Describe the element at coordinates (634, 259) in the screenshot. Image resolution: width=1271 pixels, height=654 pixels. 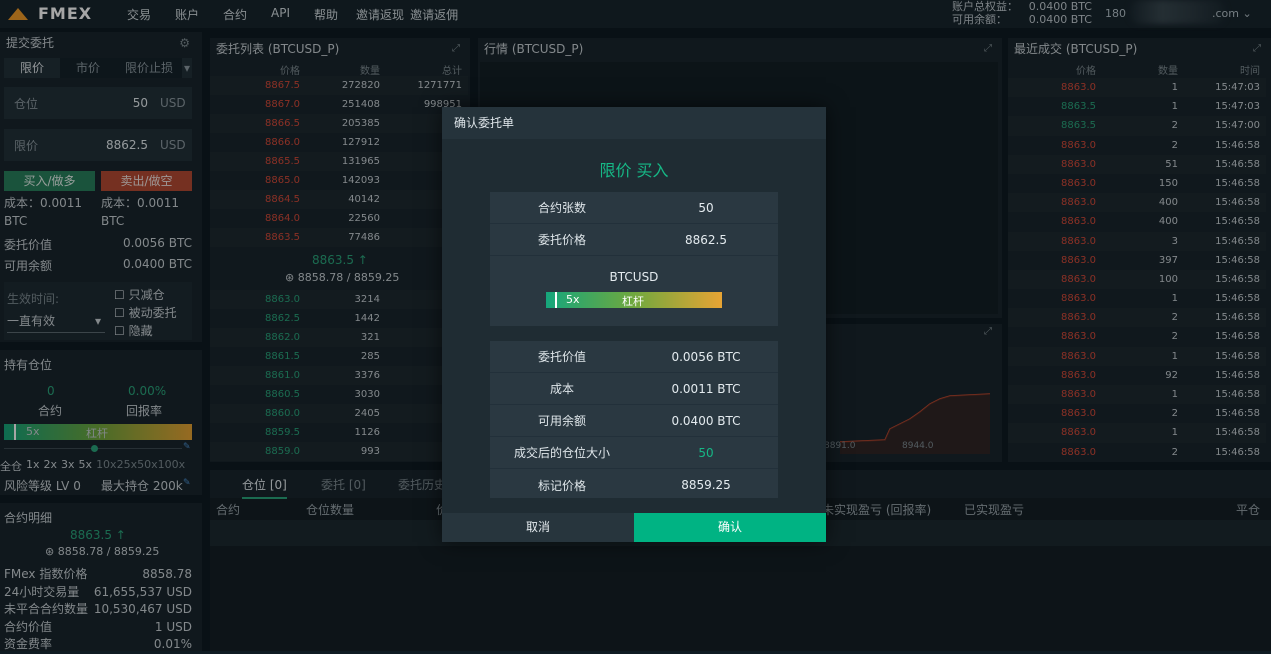
I see `order-summary-box: 合约张数 50 委托价格 8862.5 BTCUSD 5x 杠杆` at that location.